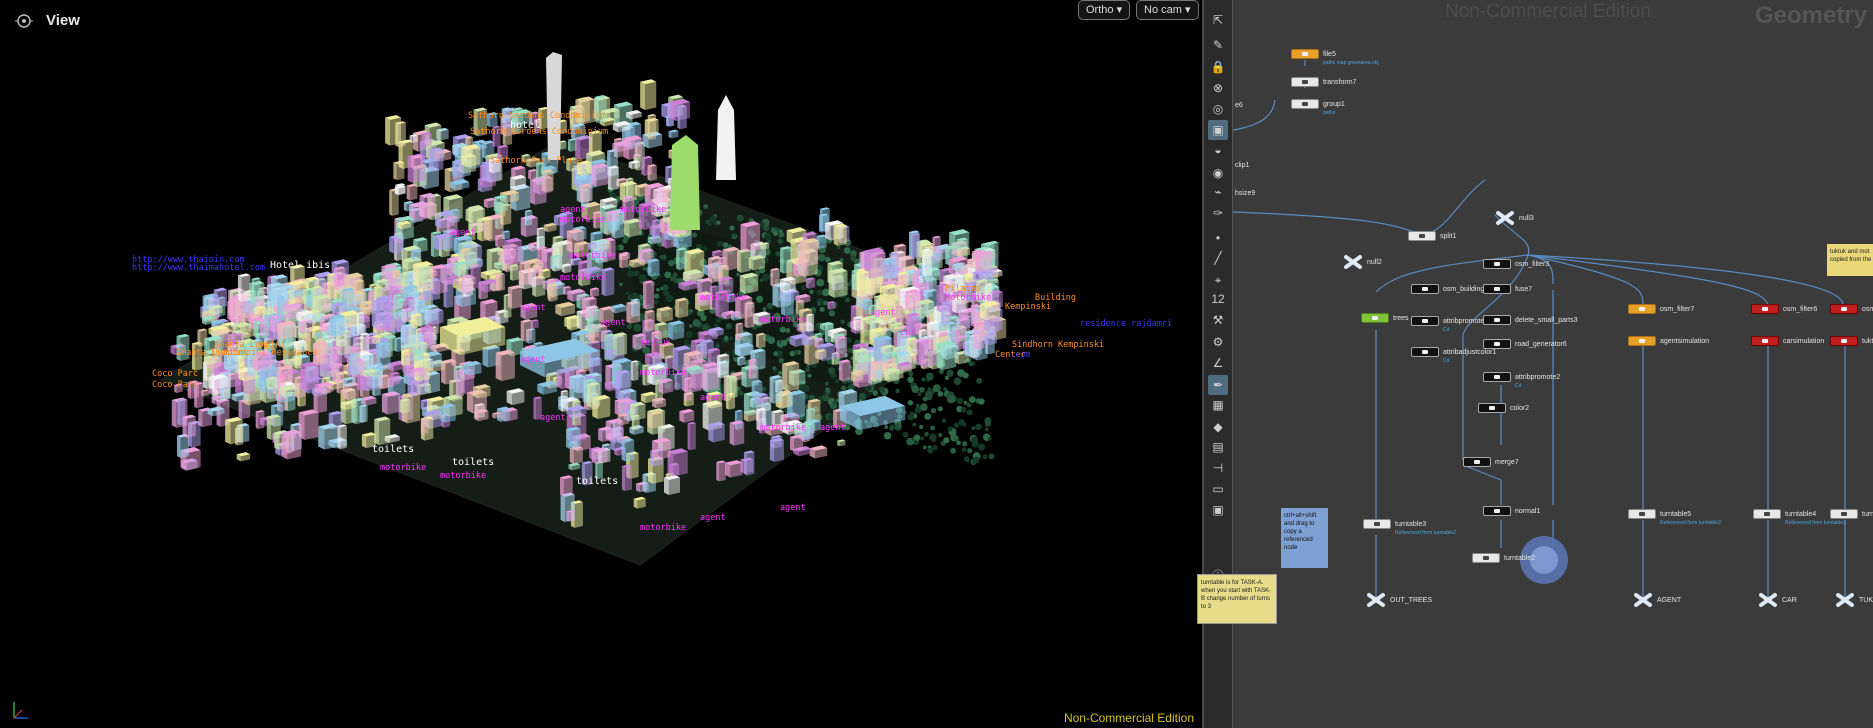 This screenshot has width=1873, height=728. What do you see at coordinates (1503, 558) in the screenshot?
I see `node-turntable2: turntable2` at bounding box center [1503, 558].